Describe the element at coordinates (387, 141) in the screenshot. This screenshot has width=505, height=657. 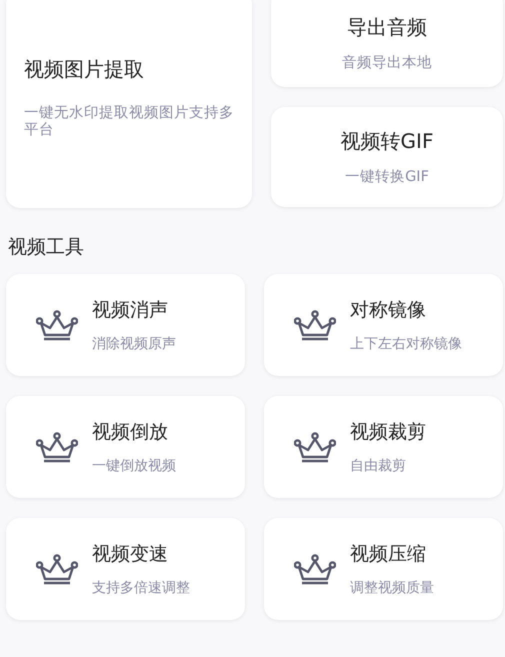
I see `card-title: 视频转GIF` at that location.